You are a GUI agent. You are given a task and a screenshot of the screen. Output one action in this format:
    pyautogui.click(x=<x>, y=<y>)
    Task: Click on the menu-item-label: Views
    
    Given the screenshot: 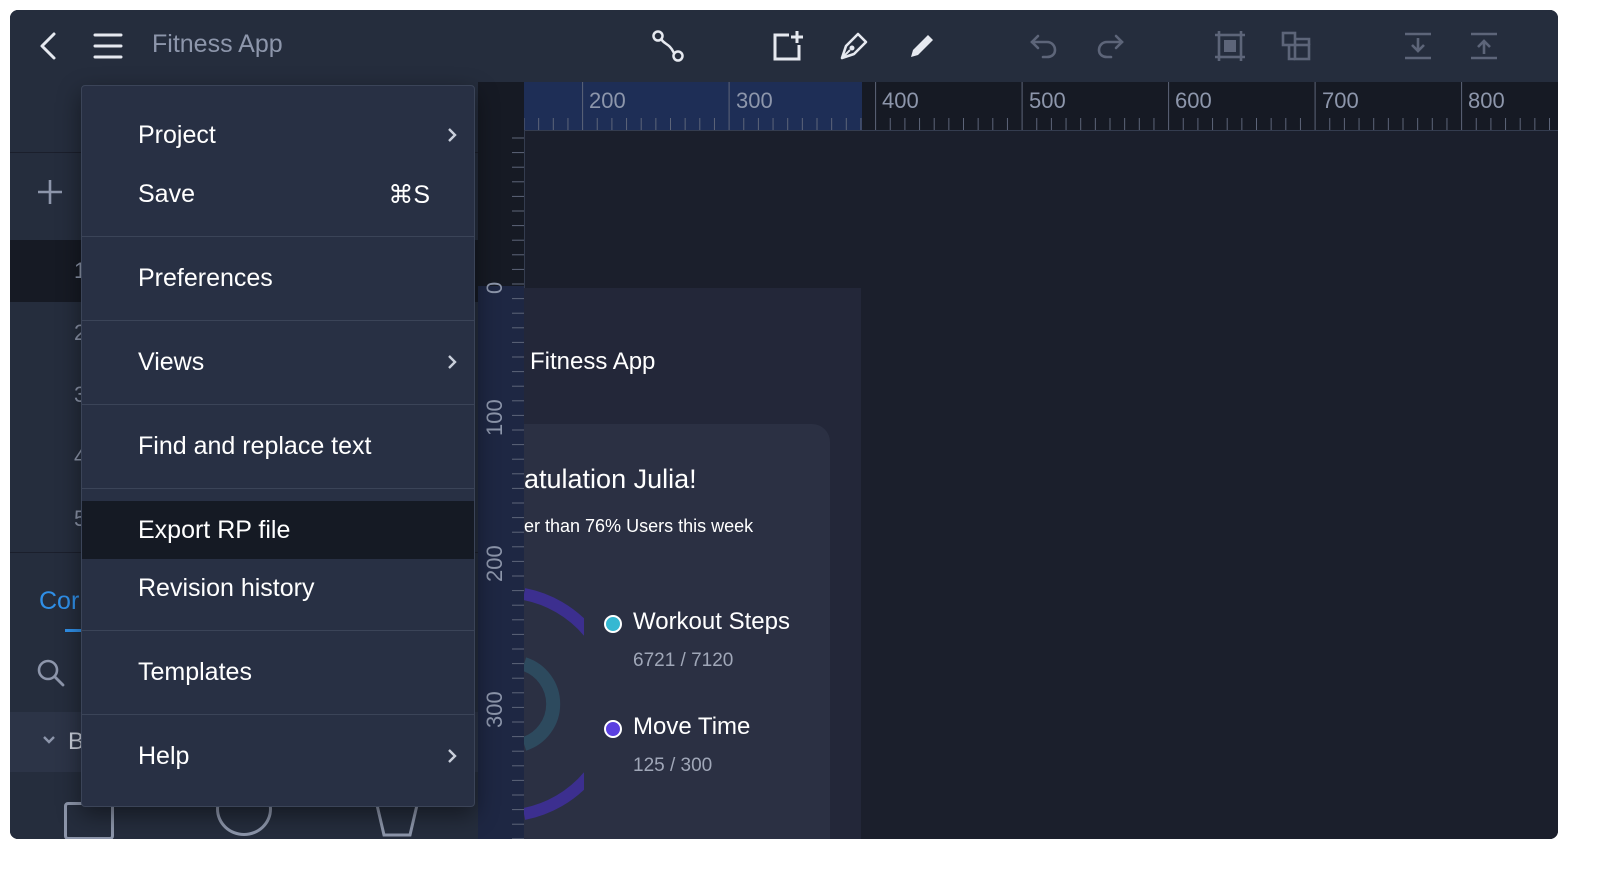 What is the action you would take?
    pyautogui.click(x=171, y=362)
    